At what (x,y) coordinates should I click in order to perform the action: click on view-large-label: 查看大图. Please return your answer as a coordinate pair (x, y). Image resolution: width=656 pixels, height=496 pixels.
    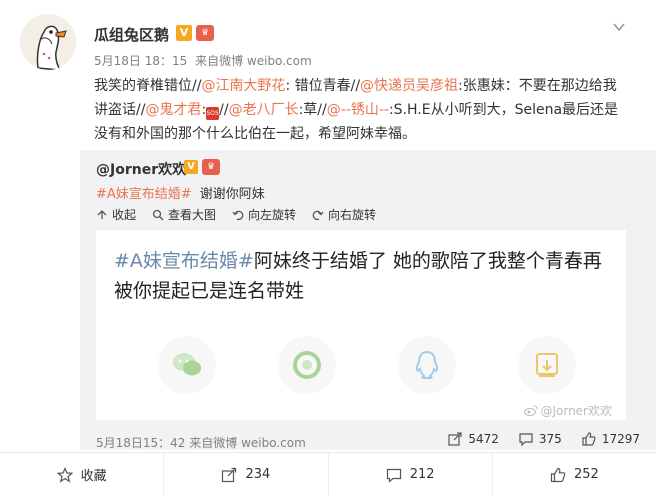
    Looking at the image, I should click on (192, 215).